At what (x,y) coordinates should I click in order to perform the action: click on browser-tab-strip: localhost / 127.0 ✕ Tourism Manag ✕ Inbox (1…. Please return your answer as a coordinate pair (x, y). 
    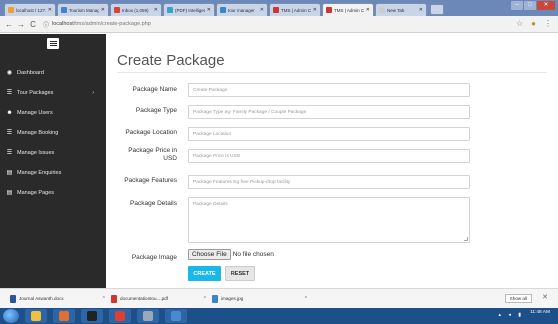
    Looking at the image, I should click on (279, 8).